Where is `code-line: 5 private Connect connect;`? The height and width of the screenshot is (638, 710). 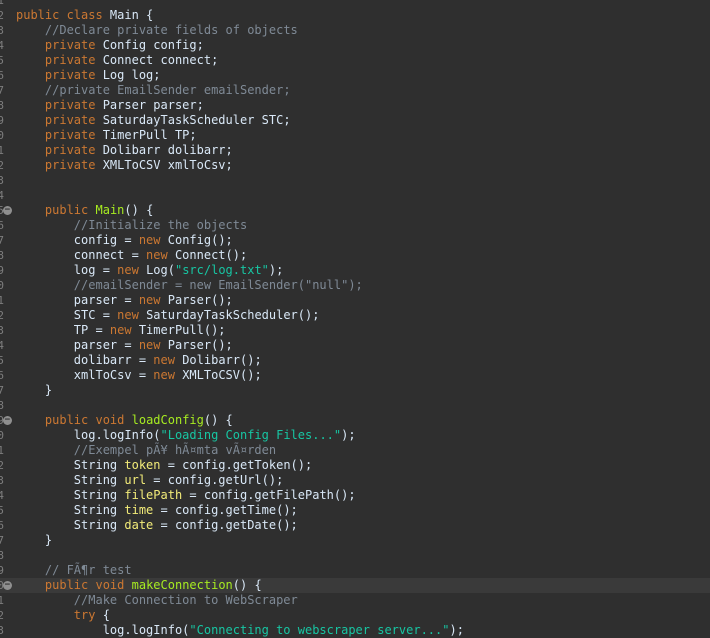
code-line: 5 private Connect connect; is located at coordinates (355, 60).